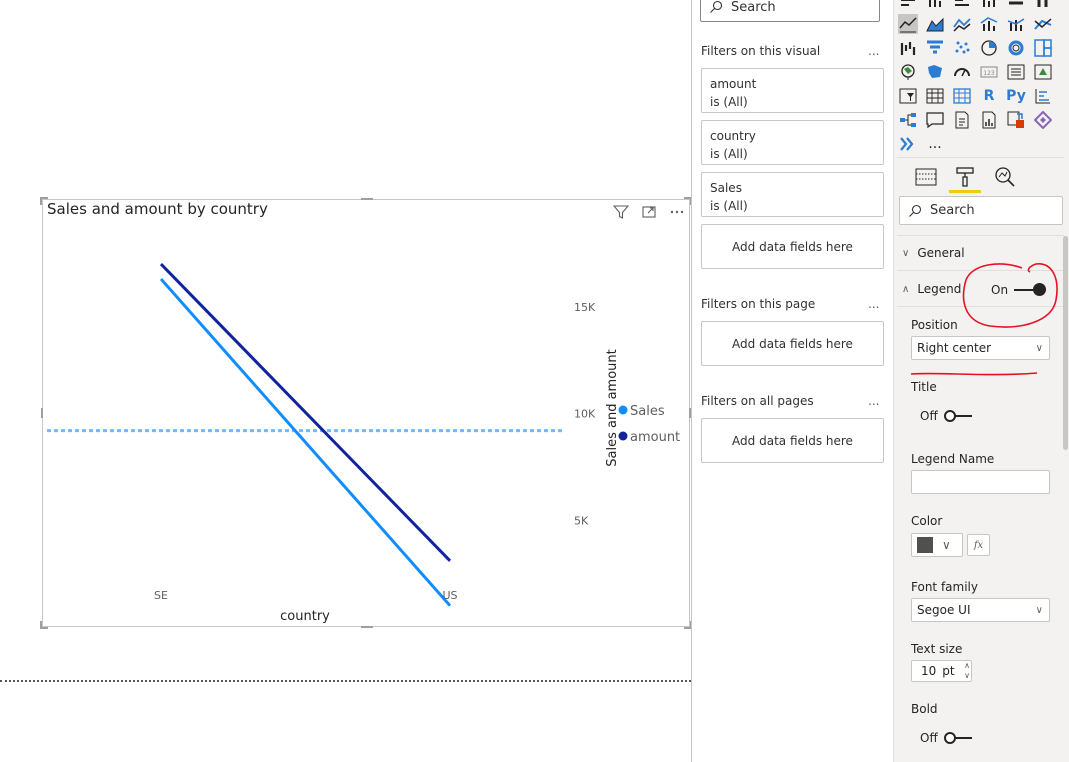 The image size is (1069, 762). Describe the element at coordinates (908, 24) in the screenshot. I see `line-chart-icon` at that location.